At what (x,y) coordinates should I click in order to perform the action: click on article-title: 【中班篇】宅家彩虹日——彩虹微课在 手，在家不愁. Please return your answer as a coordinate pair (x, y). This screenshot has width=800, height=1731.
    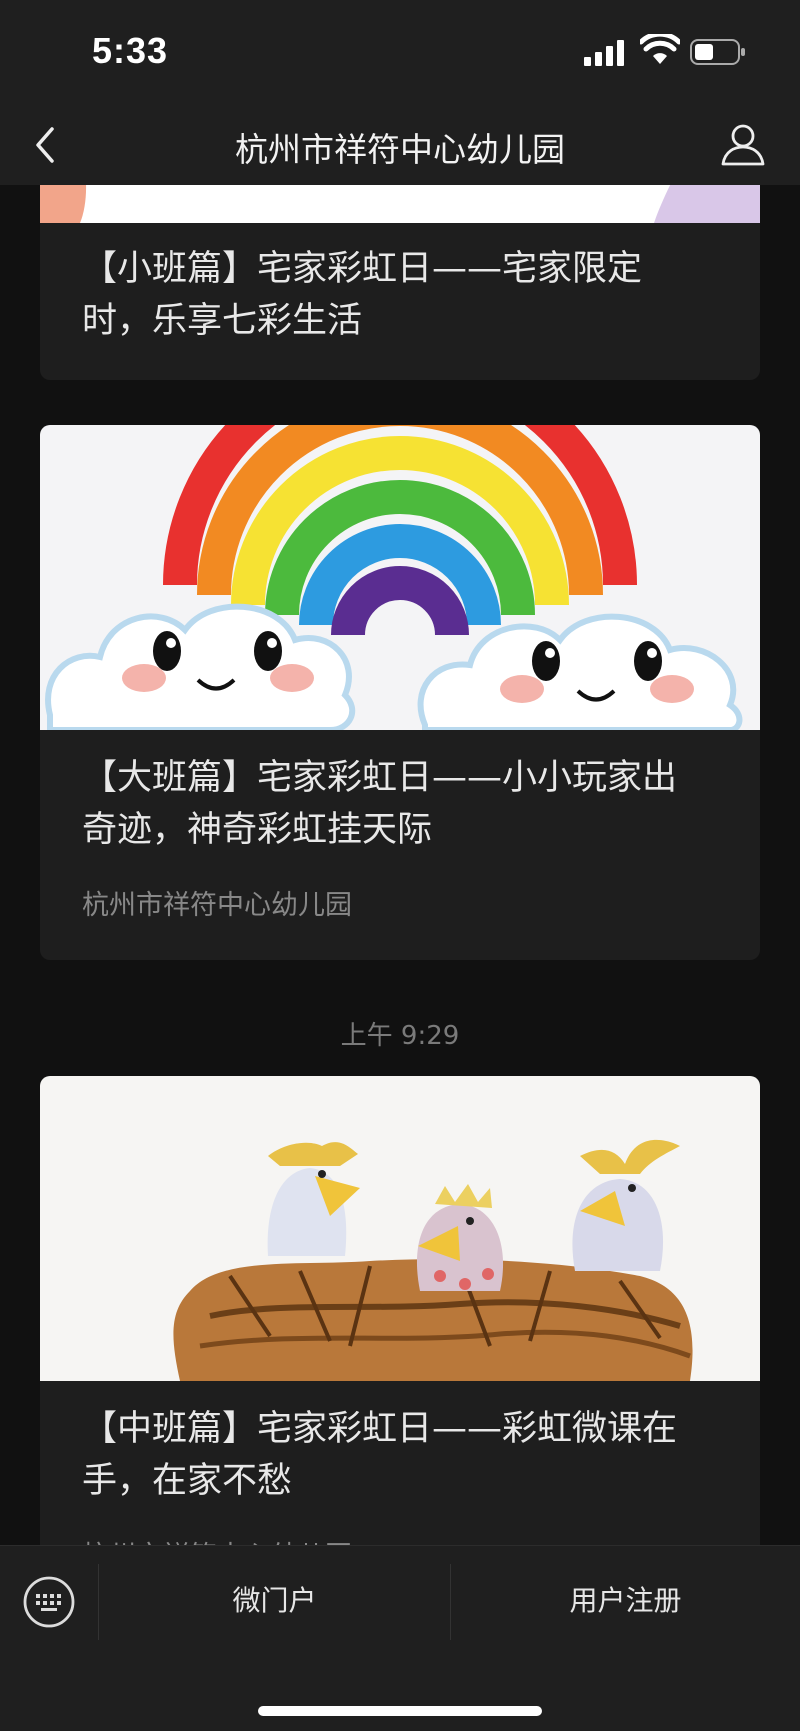
    Looking at the image, I should click on (380, 1455).